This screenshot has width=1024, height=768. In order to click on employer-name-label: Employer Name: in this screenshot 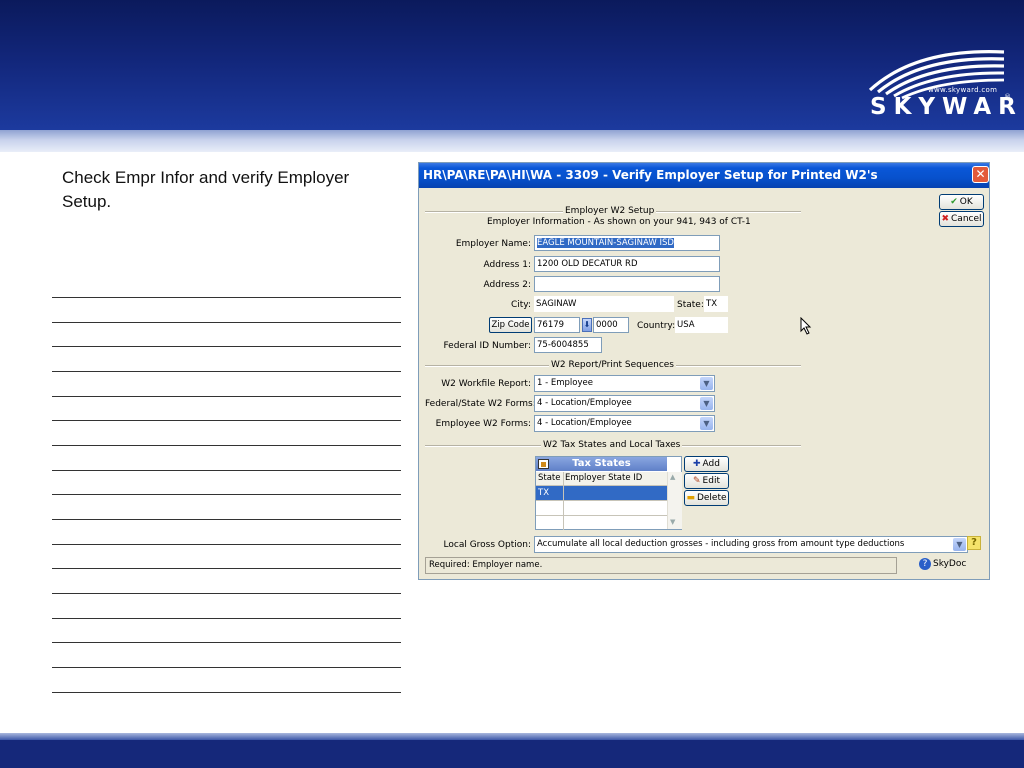, I will do `click(493, 244)`.